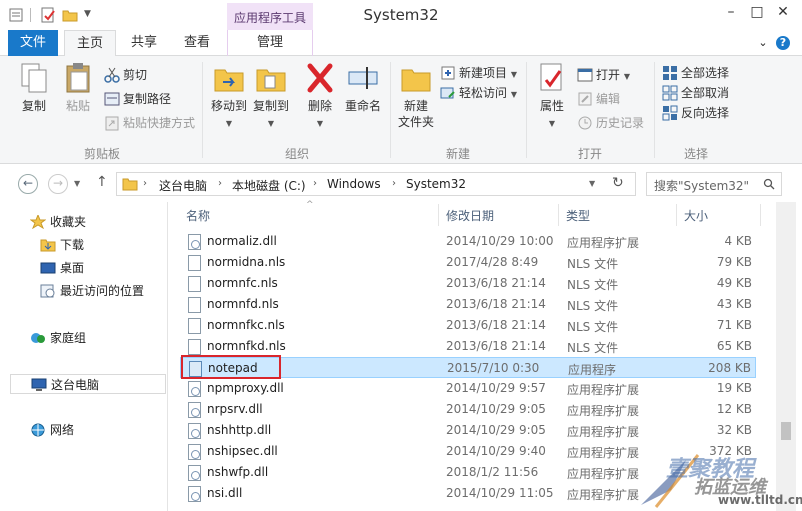 The width and height of the screenshot is (802, 511). I want to click on tab-view: 查看, so click(197, 43).